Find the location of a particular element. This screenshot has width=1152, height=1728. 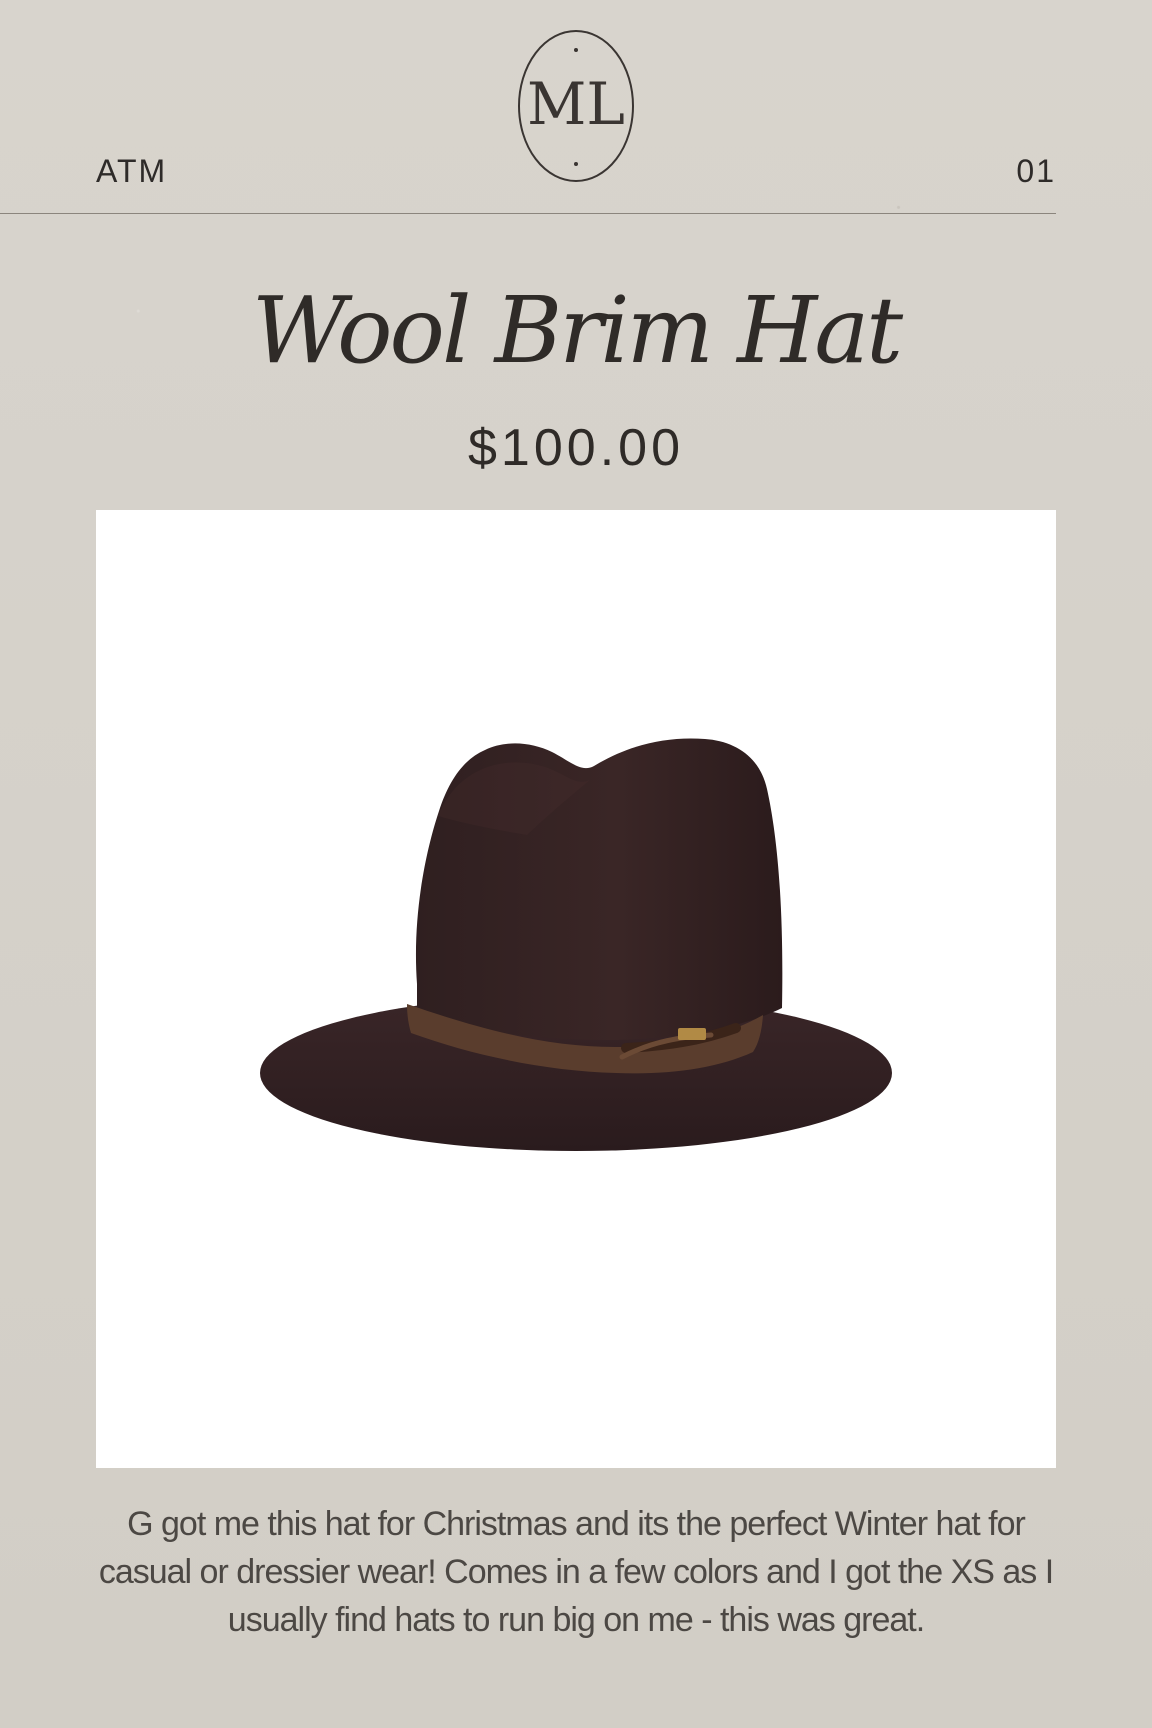

product-title: Wool Brim Hat is located at coordinates (577, 330).